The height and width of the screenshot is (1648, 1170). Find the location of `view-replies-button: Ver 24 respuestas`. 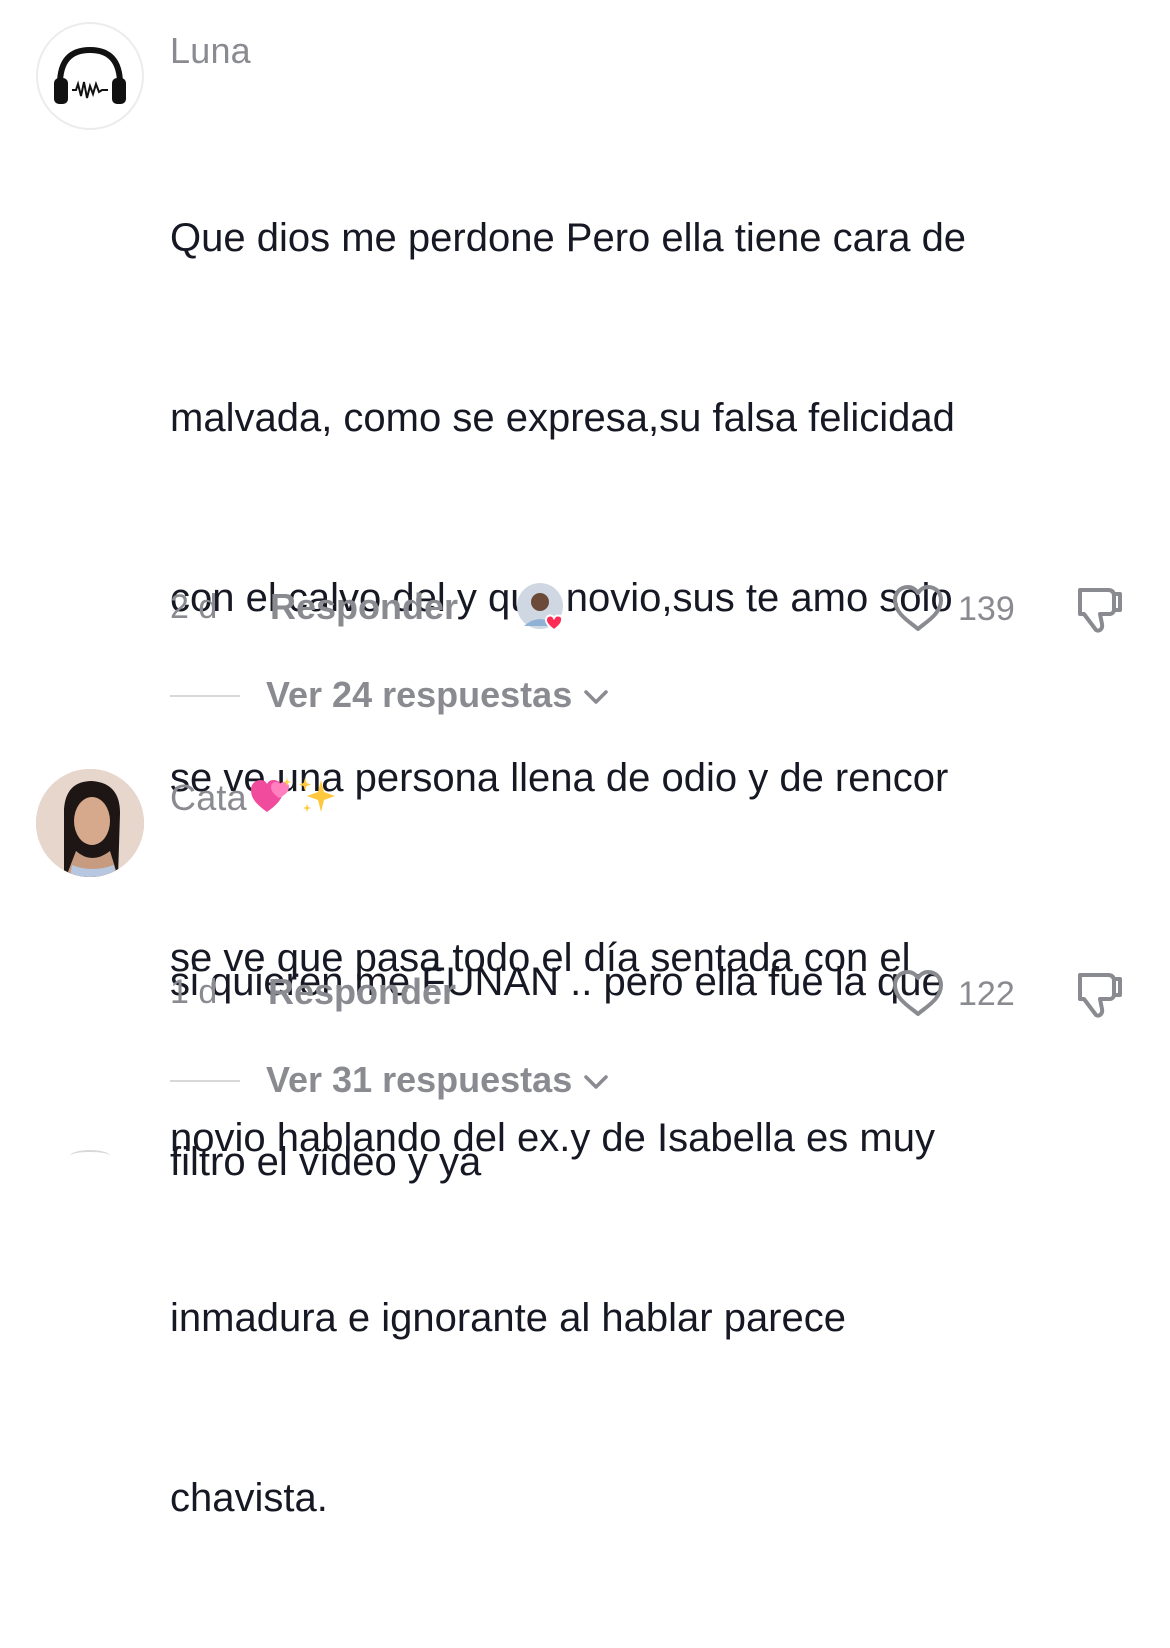

view-replies-button: Ver 24 respuestas is located at coordinates (420, 695).